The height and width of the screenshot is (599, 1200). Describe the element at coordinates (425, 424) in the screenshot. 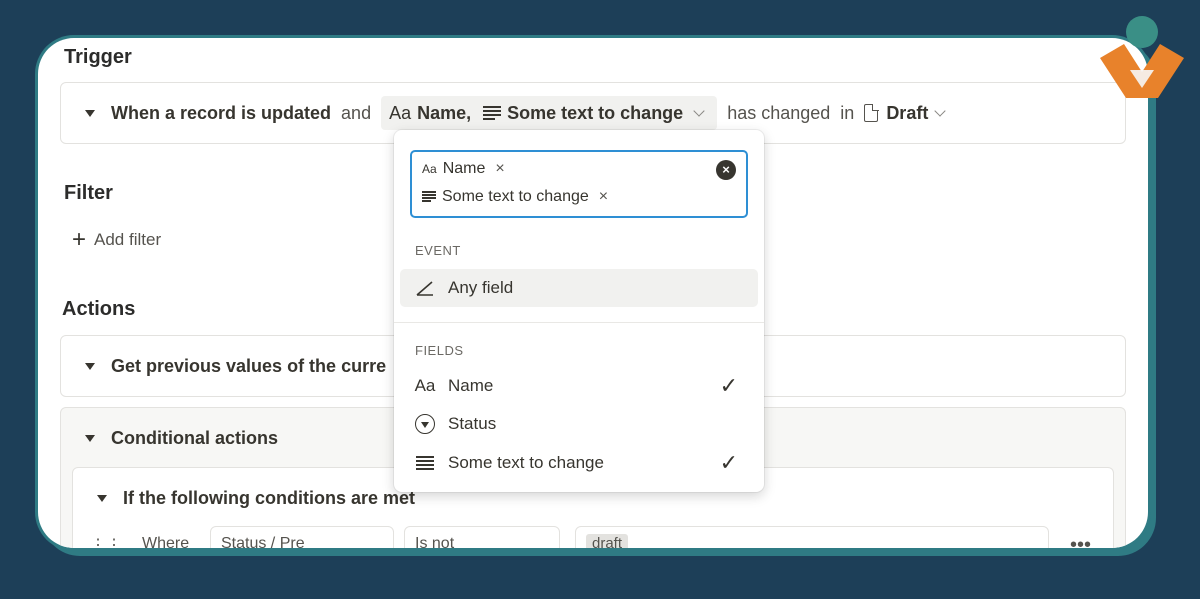

I see `status-icon` at that location.